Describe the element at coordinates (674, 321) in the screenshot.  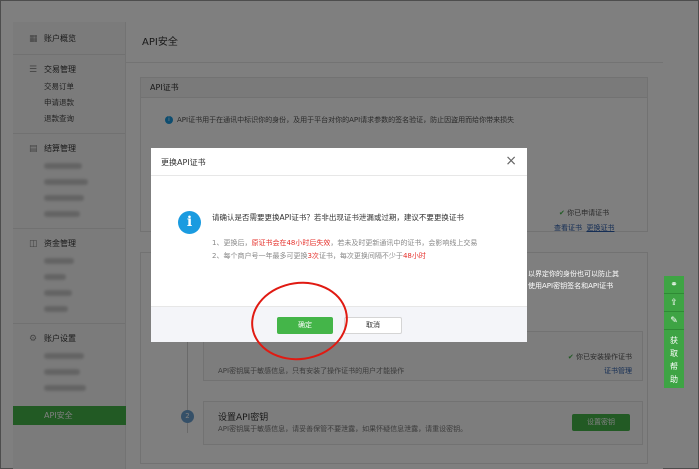
I see `edit-icon: ✎` at that location.